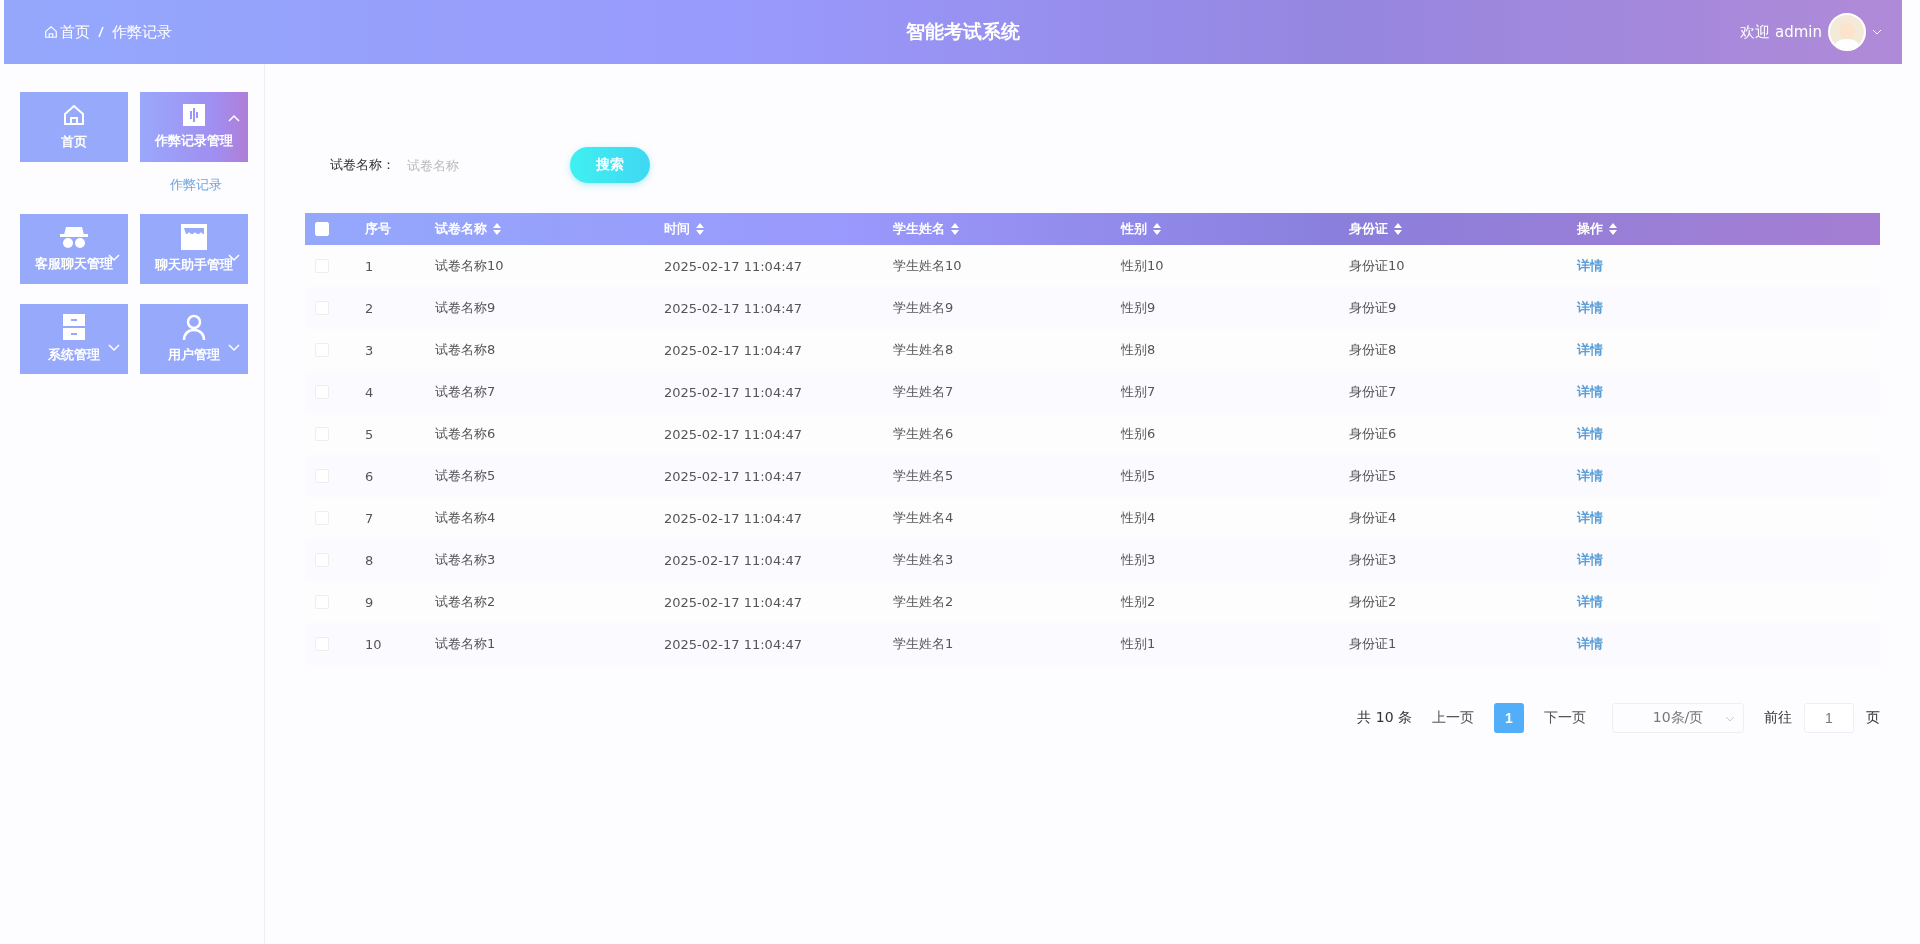  I want to click on chart-icon, so click(194, 115).